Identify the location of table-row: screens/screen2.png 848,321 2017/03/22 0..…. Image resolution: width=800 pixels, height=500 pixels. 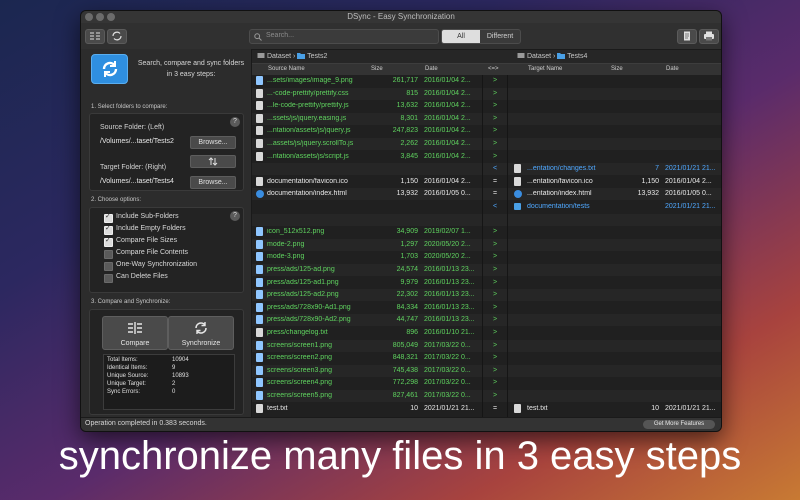
(486, 358).